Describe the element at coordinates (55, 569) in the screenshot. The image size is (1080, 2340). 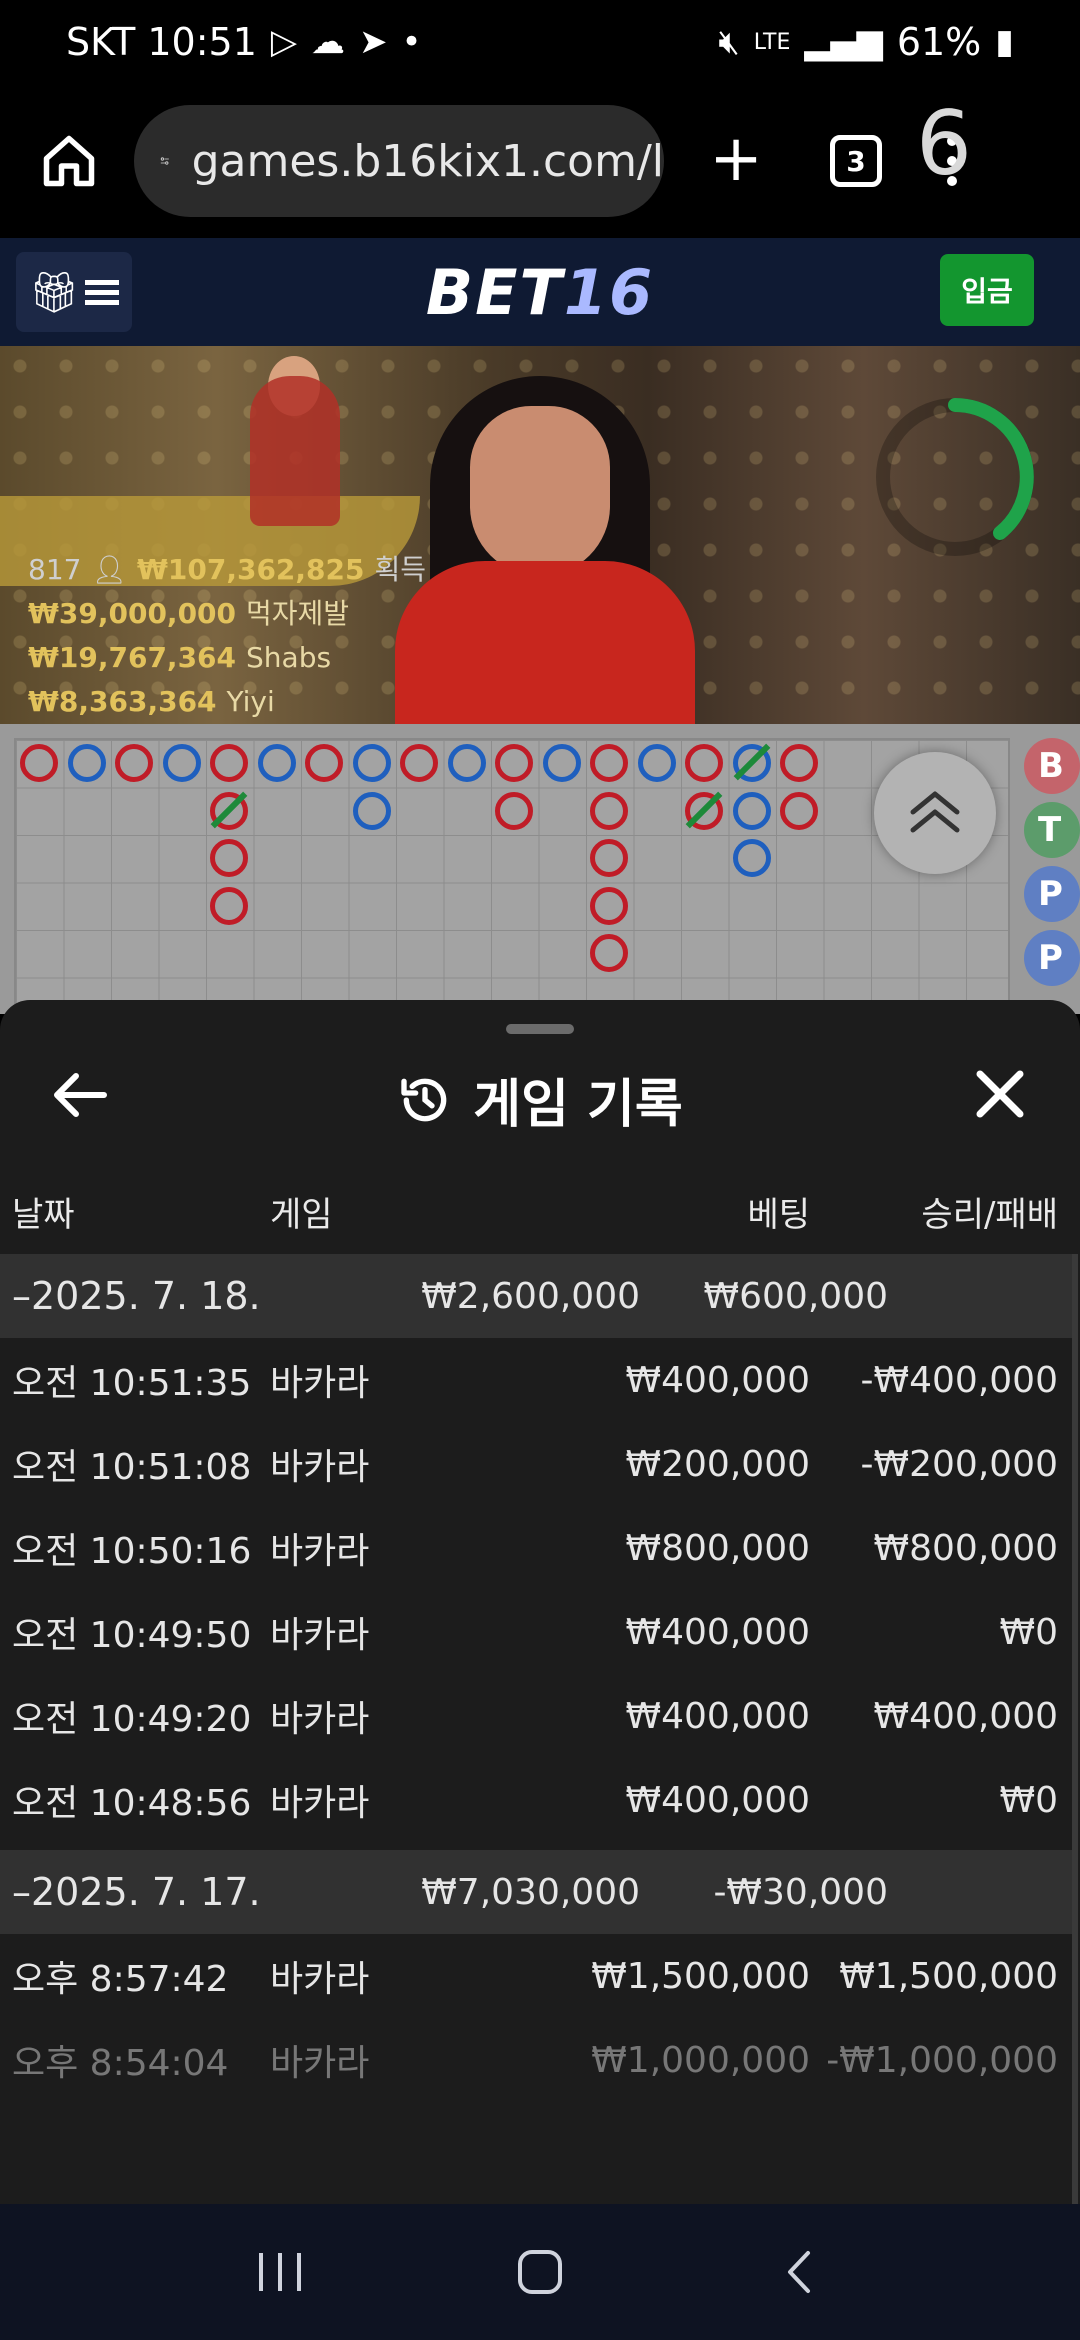
I see `player-count: 817` at that location.